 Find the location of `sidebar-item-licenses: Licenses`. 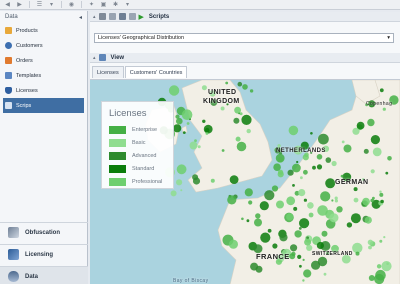

sidebar-item-licenses: Licenses is located at coordinates (43, 90).